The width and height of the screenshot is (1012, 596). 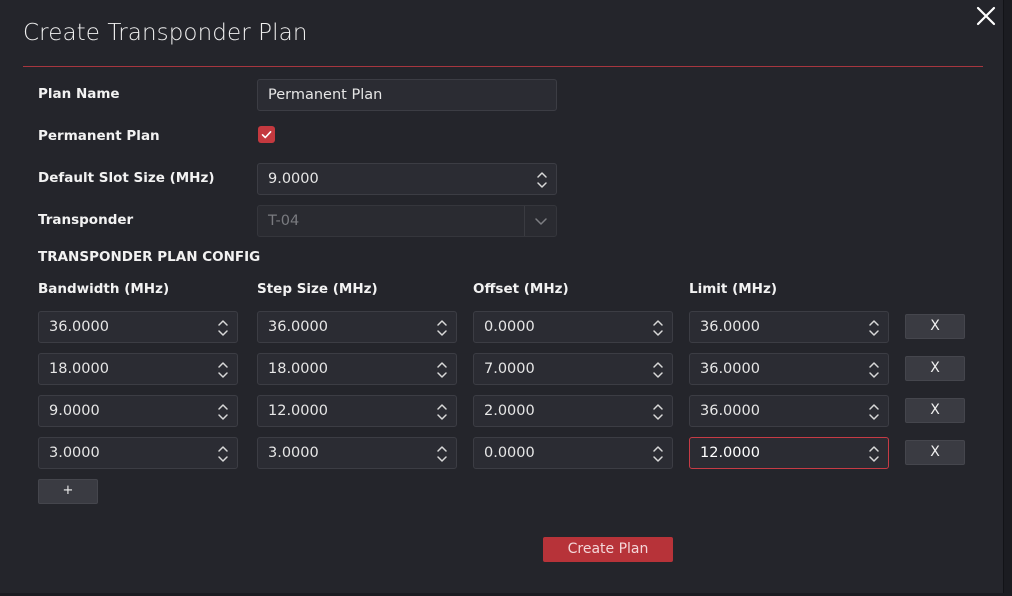 What do you see at coordinates (104, 289) in the screenshot?
I see `bandwidth-header: Bandwidth (MHz)` at bounding box center [104, 289].